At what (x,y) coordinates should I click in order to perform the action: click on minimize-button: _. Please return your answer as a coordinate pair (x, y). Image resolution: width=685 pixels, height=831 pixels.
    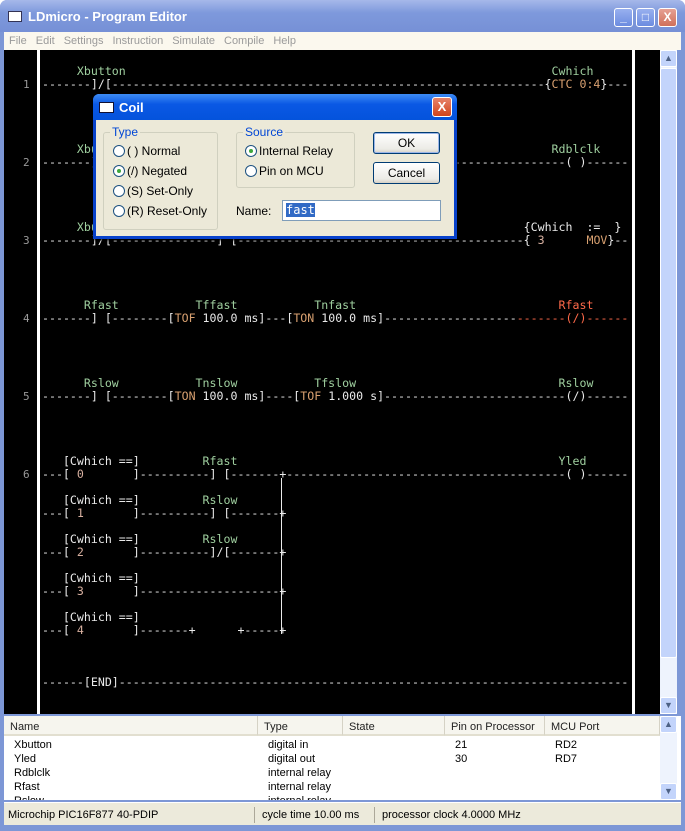
    Looking at the image, I should click on (623, 17).